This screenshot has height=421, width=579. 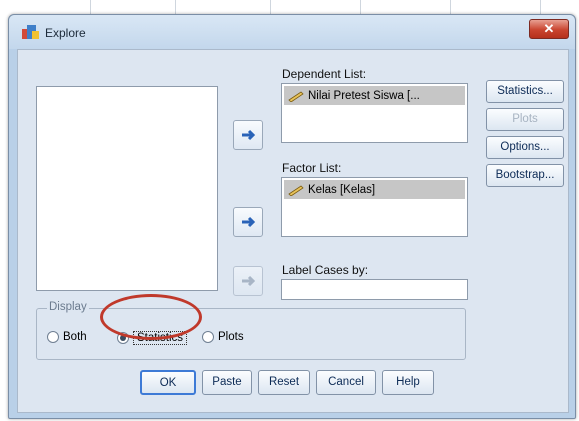 I want to click on move-to-dependent-button, so click(x=248, y=135).